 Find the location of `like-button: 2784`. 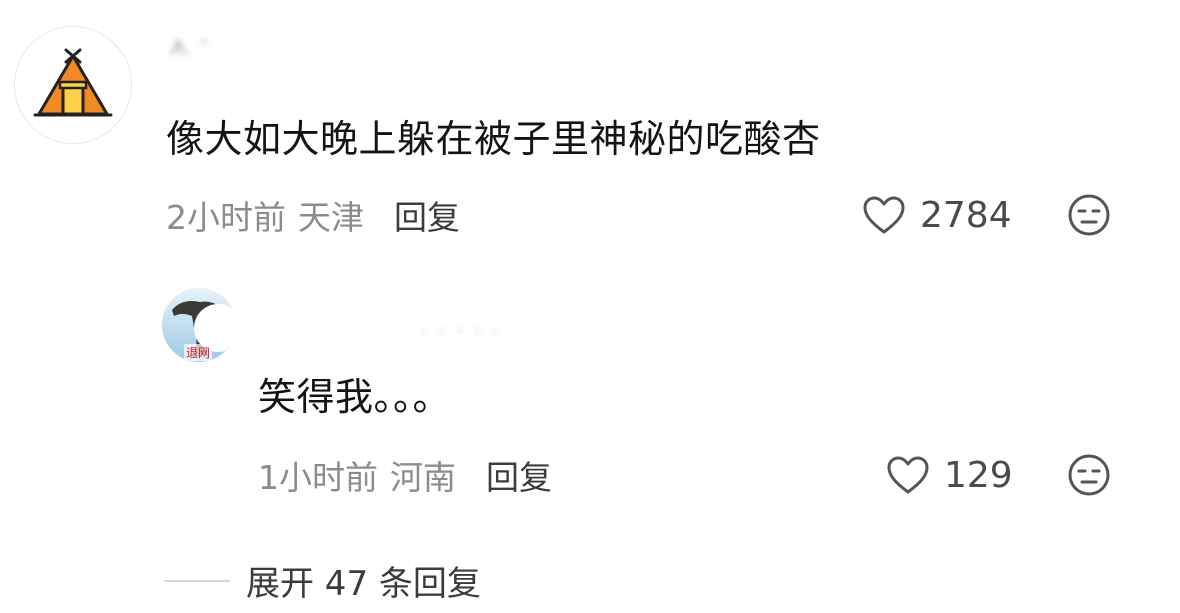

like-button: 2784 is located at coordinates (937, 215).